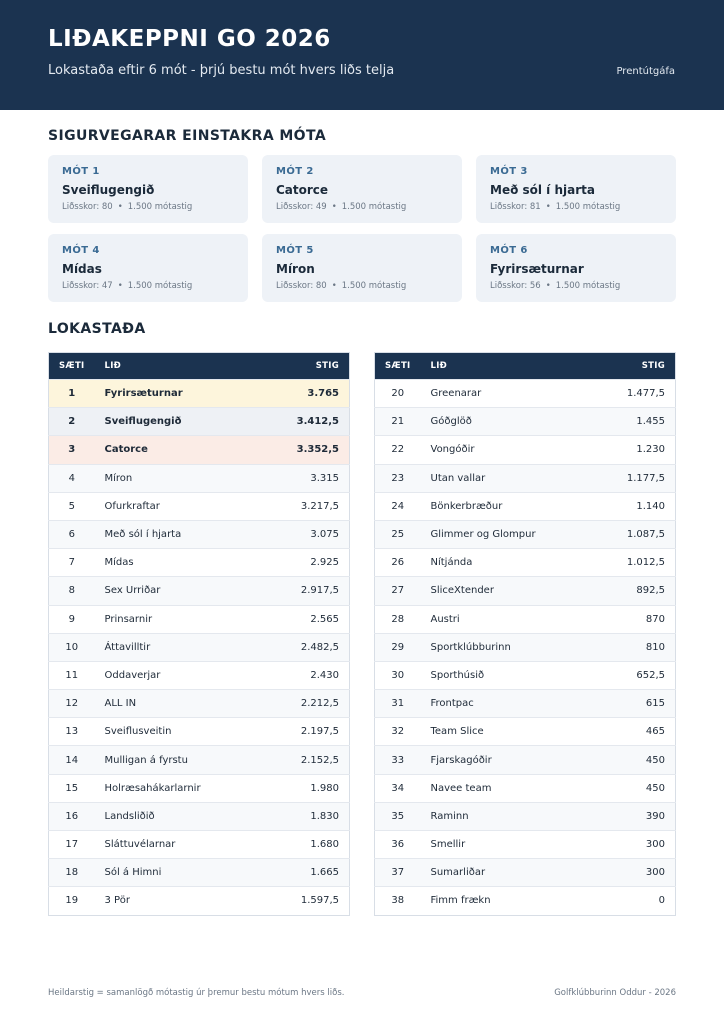 Image resolution: width=724 pixels, height=1024 pixels. I want to click on rank-cell: 17, so click(71, 844).